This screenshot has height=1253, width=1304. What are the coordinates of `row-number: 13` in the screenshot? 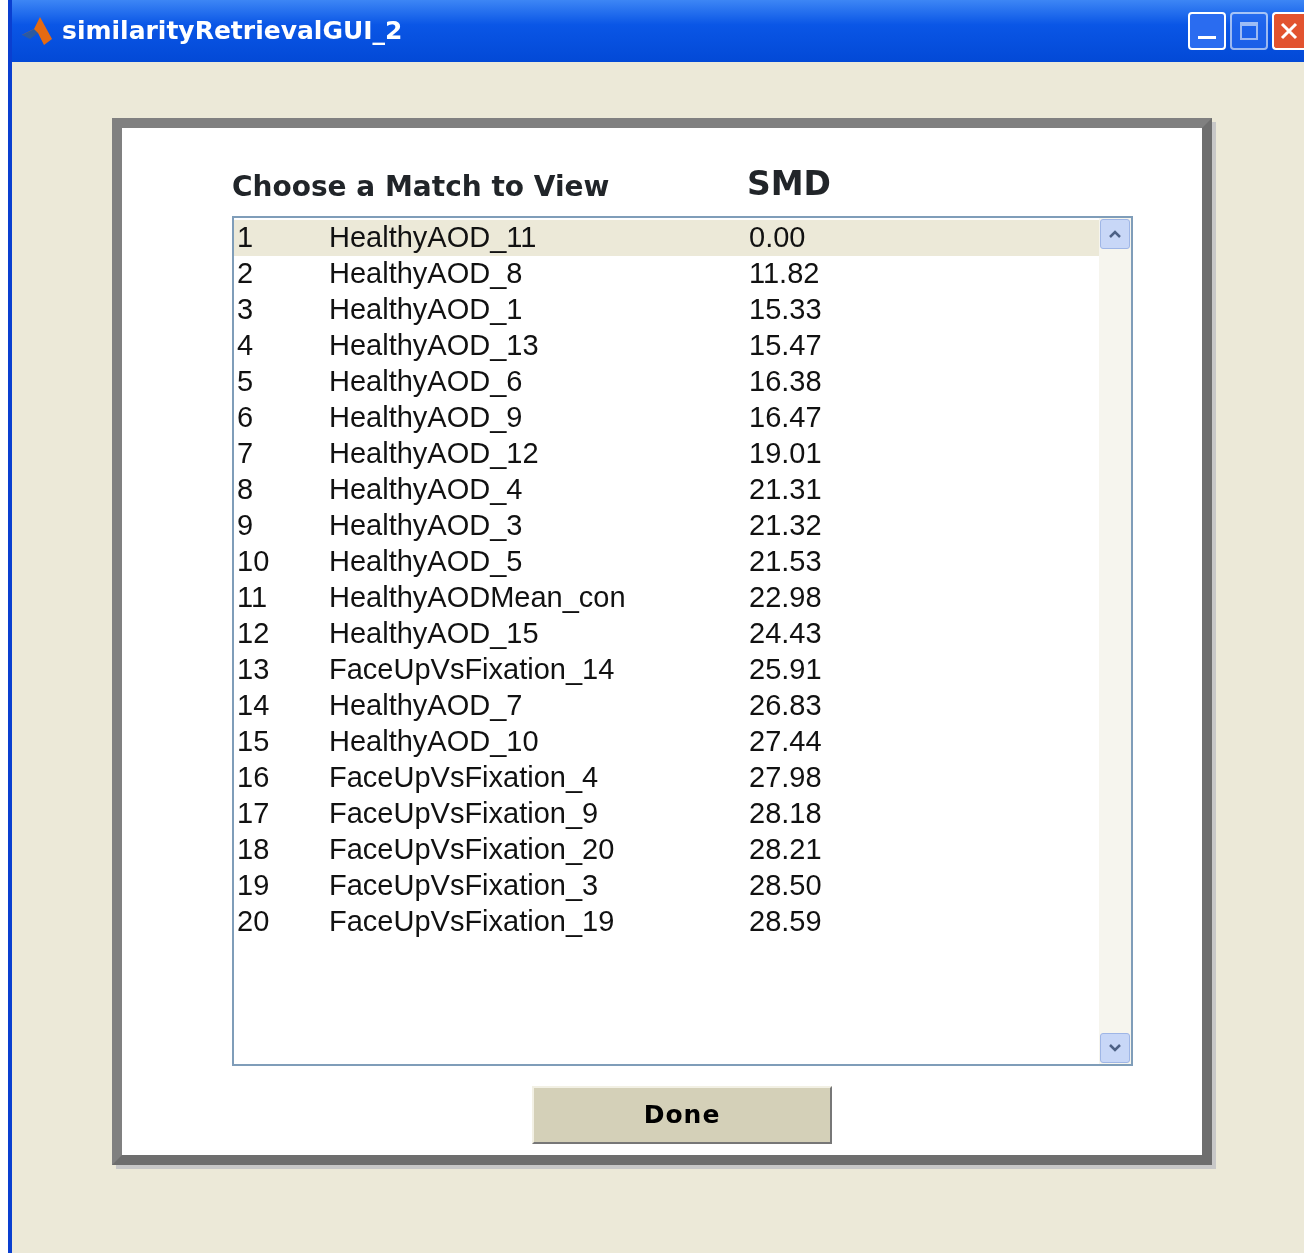 It's located at (254, 670).